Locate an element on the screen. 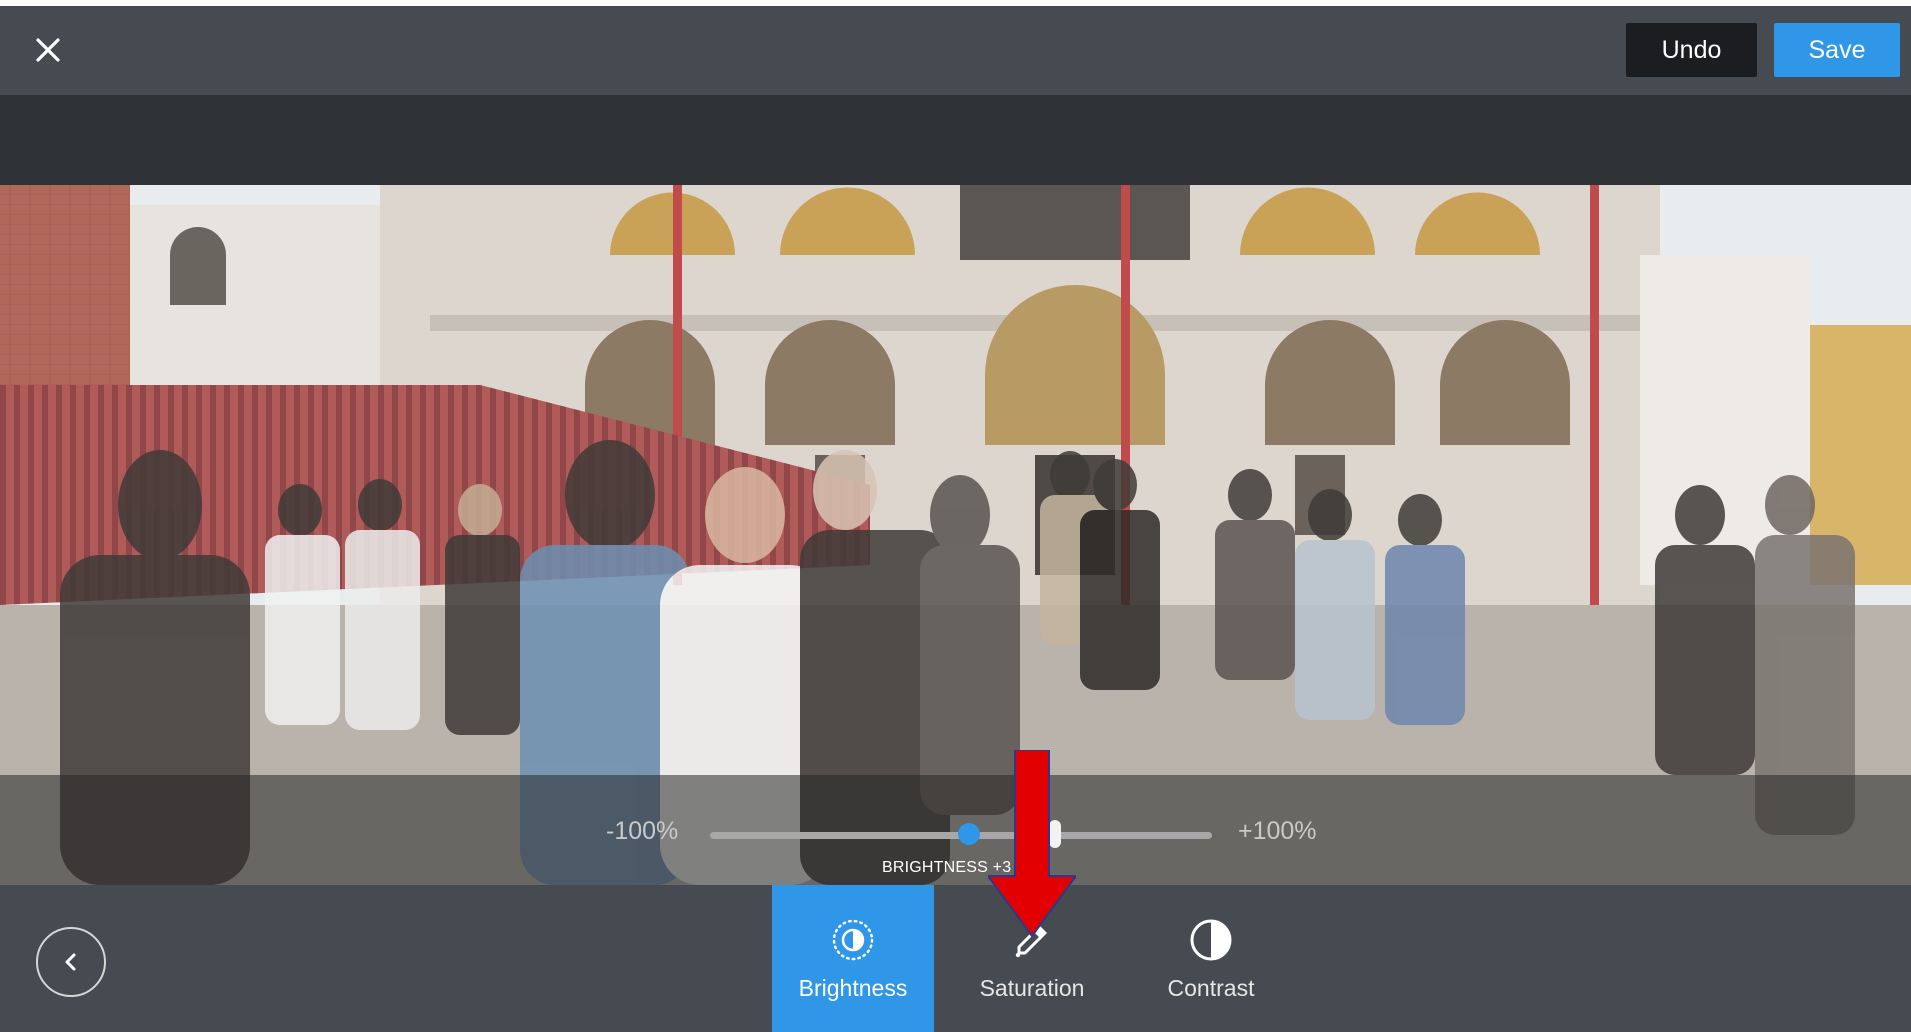 The image size is (1911, 1032). close-button is located at coordinates (48, 50).